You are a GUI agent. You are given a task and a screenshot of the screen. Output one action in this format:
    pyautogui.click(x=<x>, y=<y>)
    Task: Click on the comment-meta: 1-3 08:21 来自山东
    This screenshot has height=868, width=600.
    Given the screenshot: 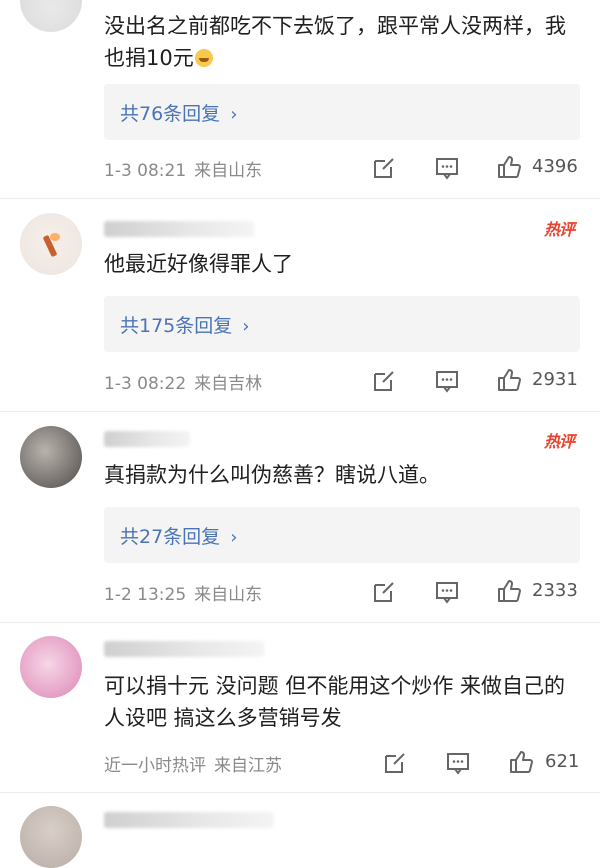 What is the action you would take?
    pyautogui.click(x=183, y=168)
    